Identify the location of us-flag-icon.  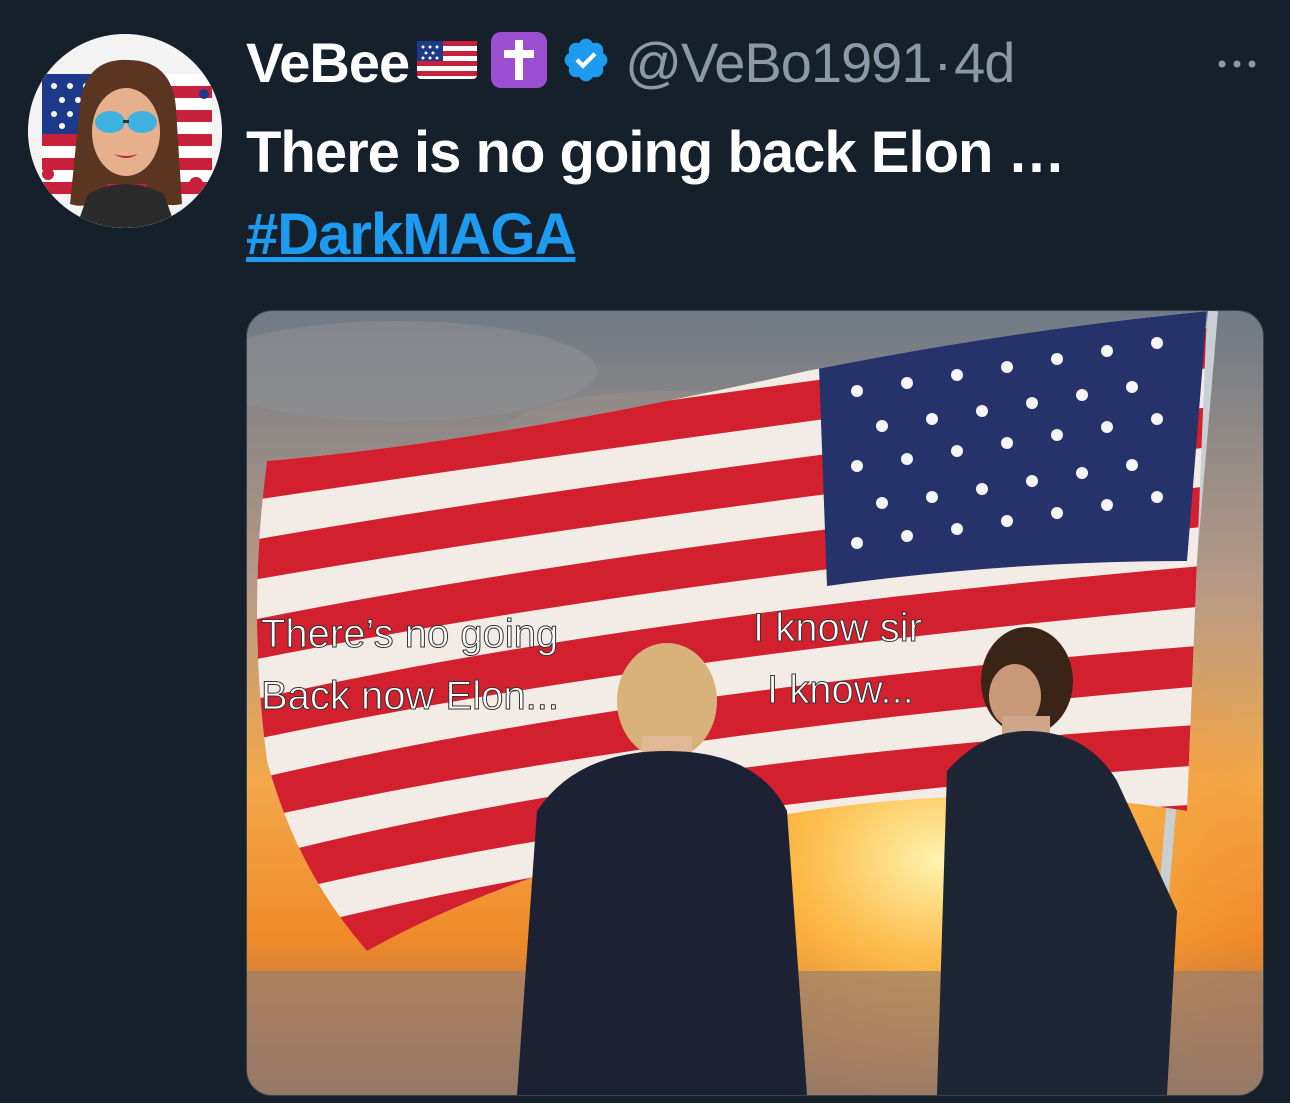
(447, 62).